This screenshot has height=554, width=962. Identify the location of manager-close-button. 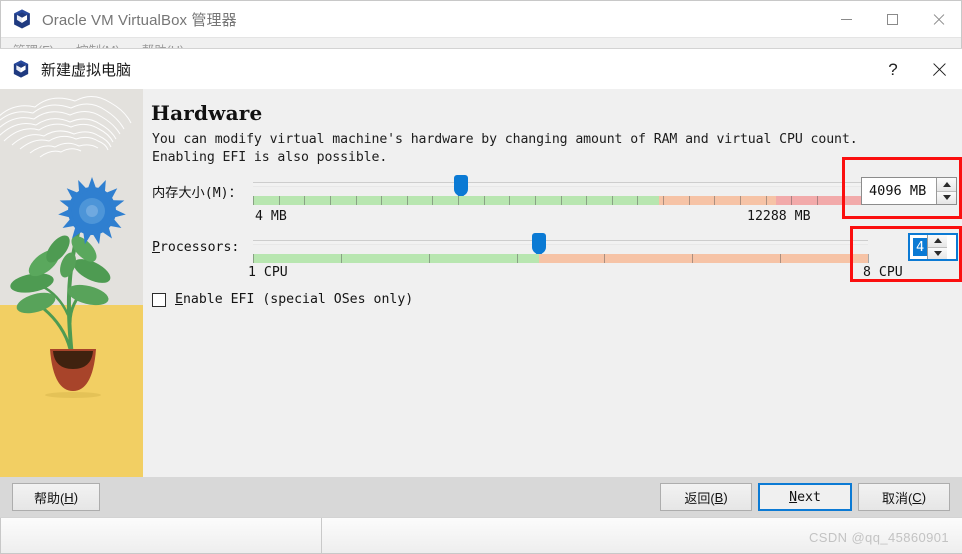
(938, 19).